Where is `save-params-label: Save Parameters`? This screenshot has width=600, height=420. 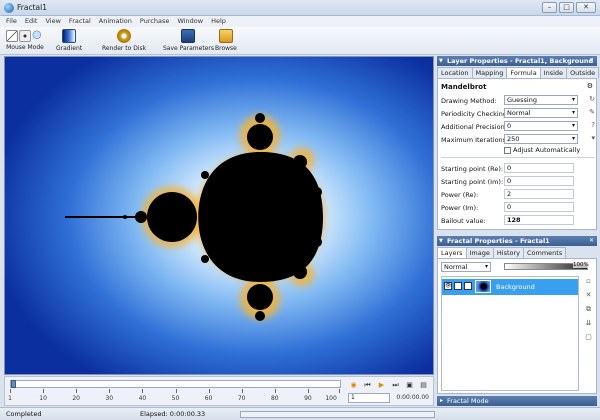
save-params-label: Save Parameters is located at coordinates (188, 48).